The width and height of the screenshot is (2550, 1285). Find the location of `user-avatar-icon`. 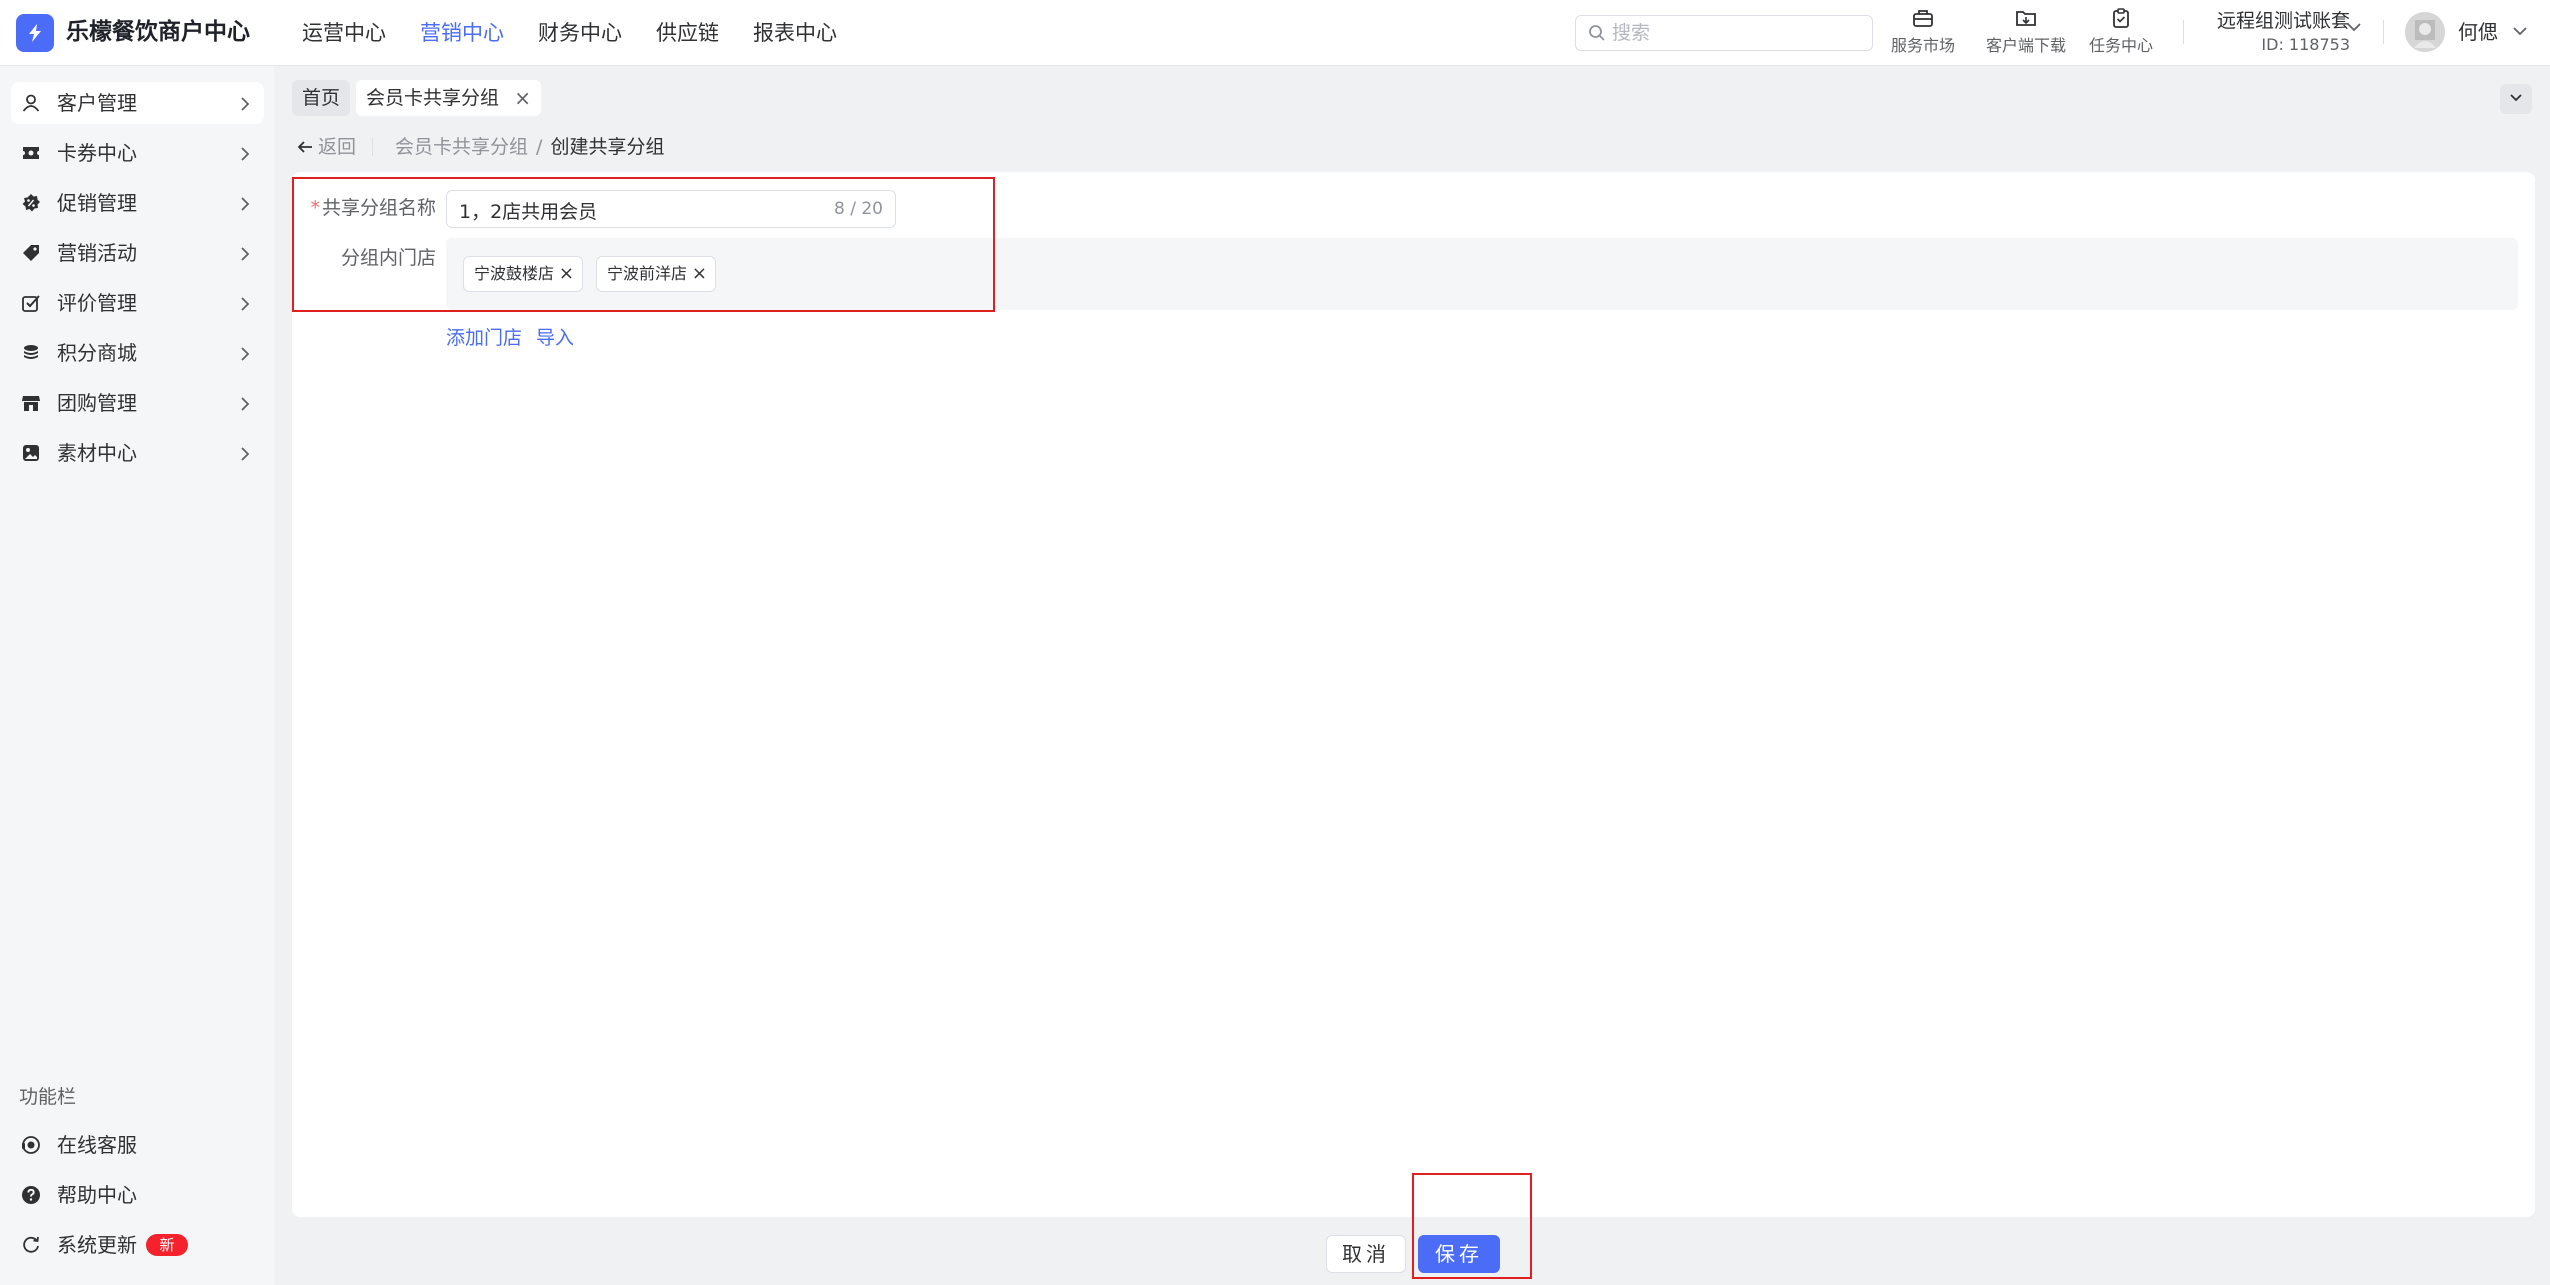

user-avatar-icon is located at coordinates (2425, 32).